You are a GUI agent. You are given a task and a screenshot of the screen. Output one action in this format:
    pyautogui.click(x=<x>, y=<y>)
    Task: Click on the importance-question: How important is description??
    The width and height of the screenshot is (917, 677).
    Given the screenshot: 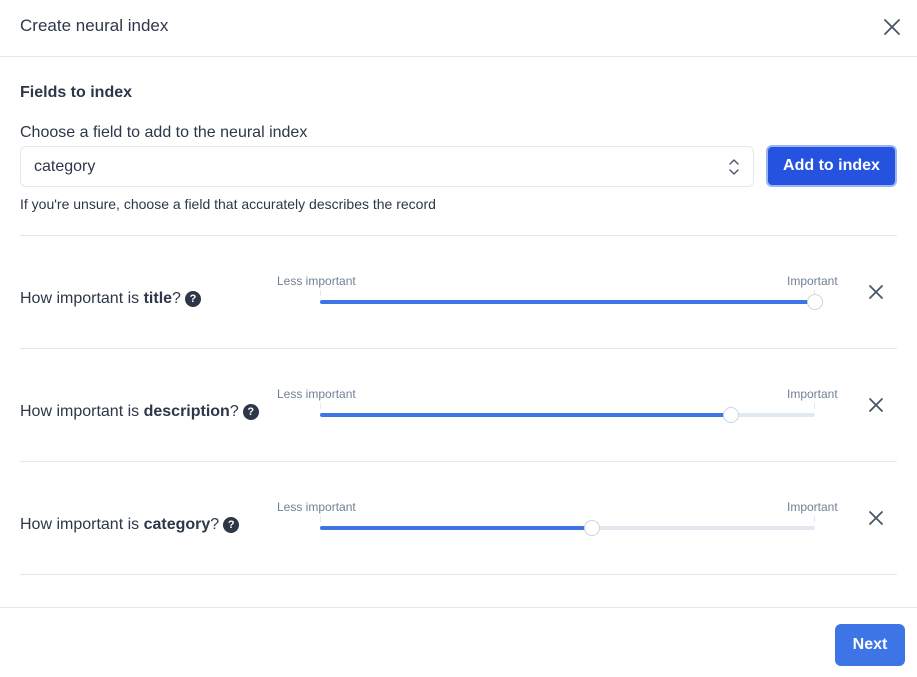 What is the action you would take?
    pyautogui.click(x=139, y=412)
    